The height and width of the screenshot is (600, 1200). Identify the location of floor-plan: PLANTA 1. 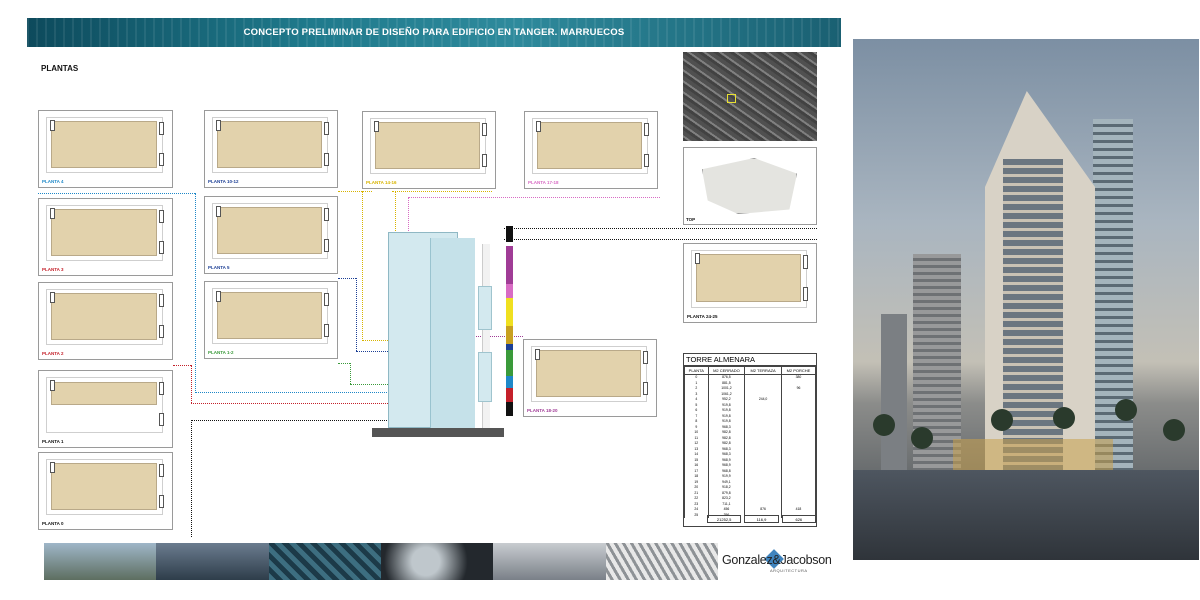
(105, 409).